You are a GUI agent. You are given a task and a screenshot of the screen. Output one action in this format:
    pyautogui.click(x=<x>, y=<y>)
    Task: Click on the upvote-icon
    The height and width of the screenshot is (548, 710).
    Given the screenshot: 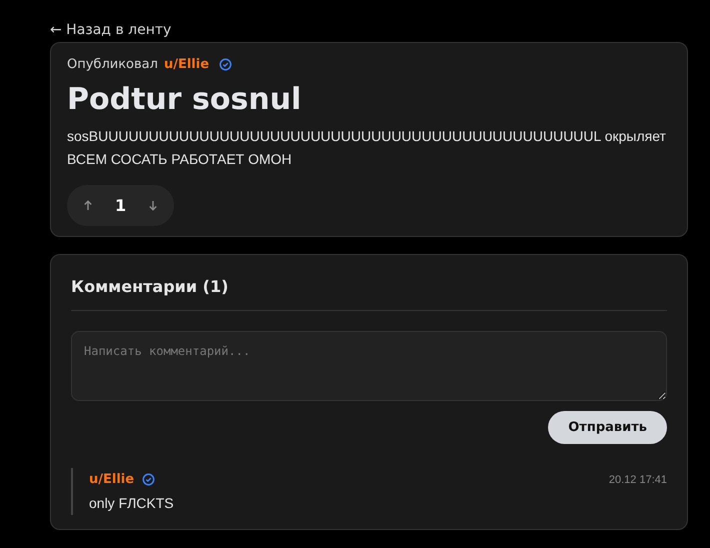 What is the action you would take?
    pyautogui.click(x=88, y=205)
    